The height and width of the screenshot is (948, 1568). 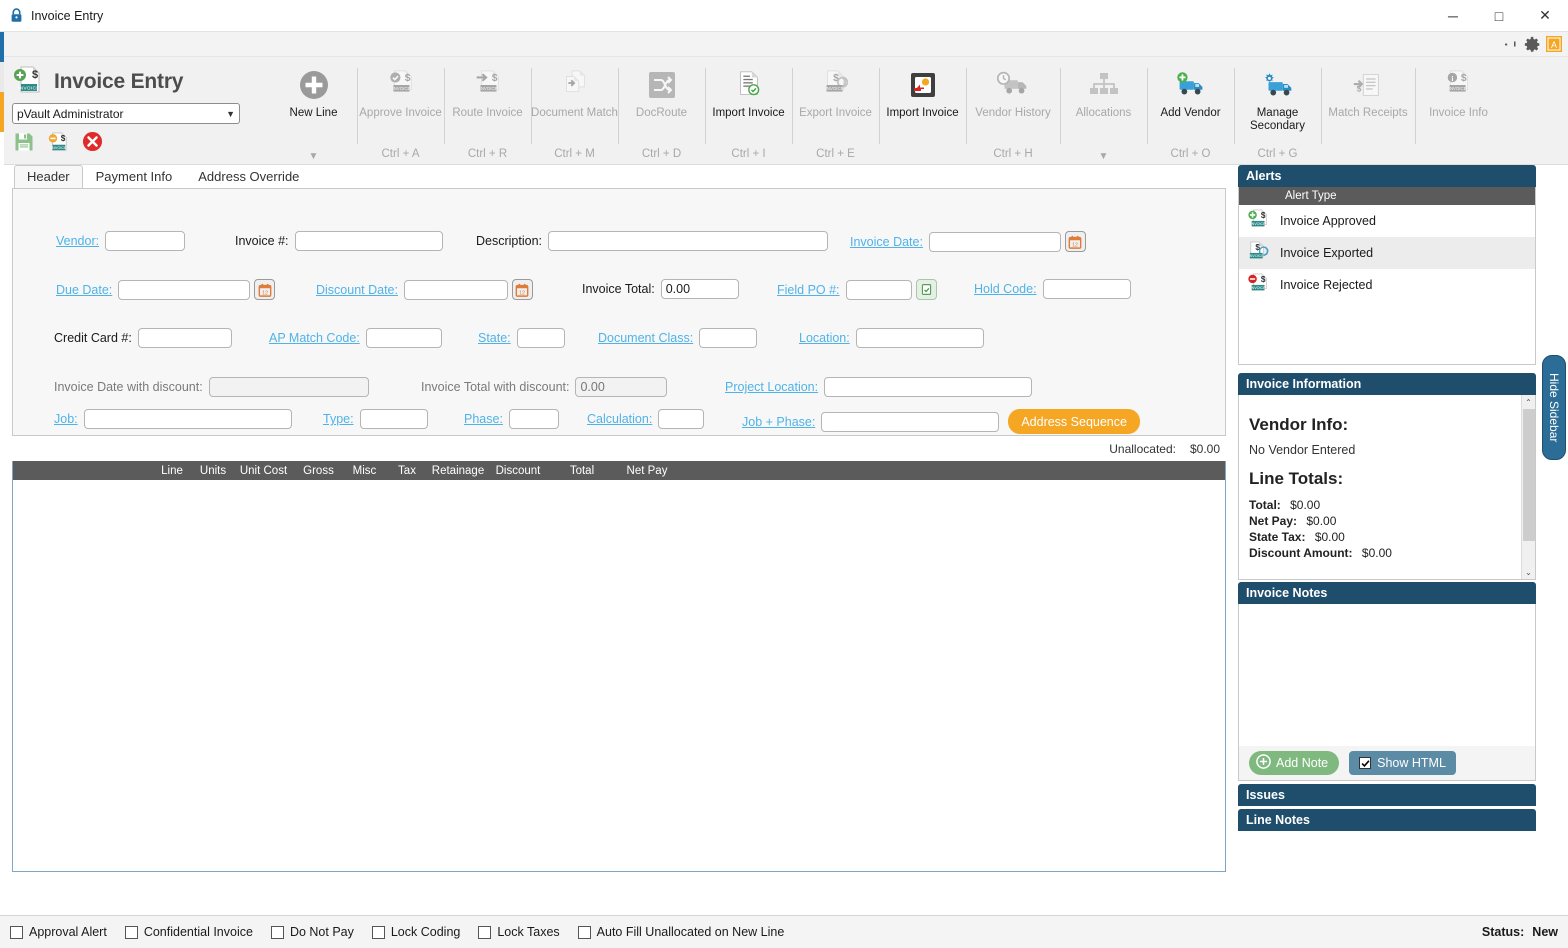 What do you see at coordinates (681, 419) in the screenshot?
I see `calculation-input` at bounding box center [681, 419].